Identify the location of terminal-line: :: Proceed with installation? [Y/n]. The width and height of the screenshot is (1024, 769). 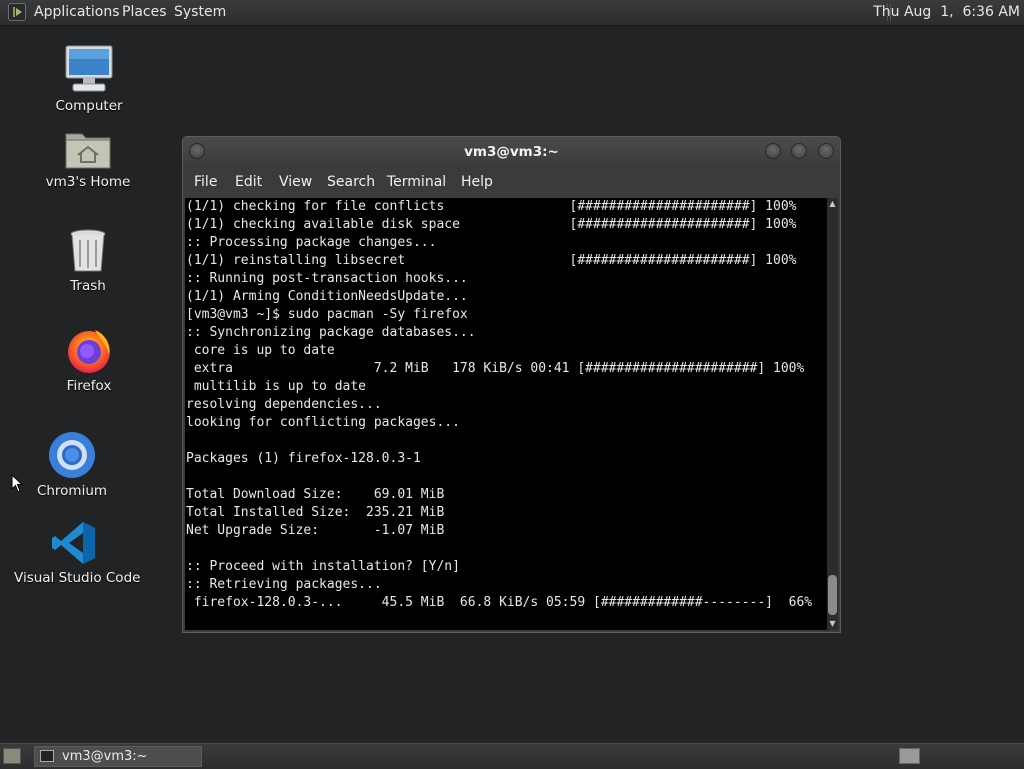
(323, 566).